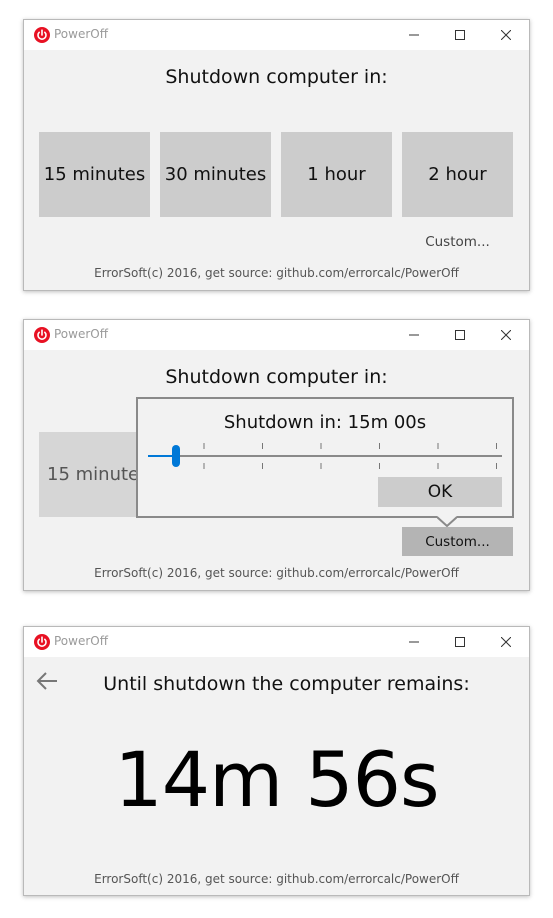  I want to click on page-title: Until shutdown the computer remains:, so click(286, 684).